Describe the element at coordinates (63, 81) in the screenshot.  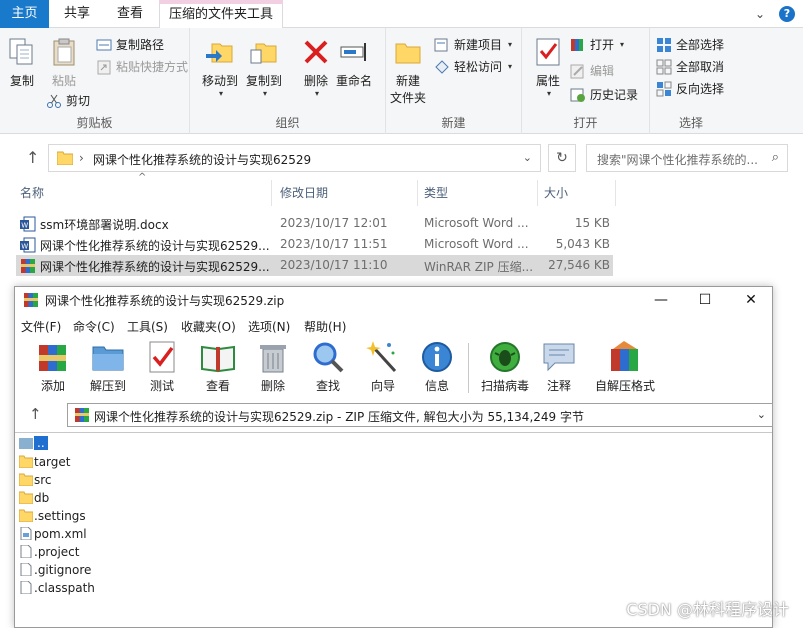
I see `paste-label: 粘贴` at that location.